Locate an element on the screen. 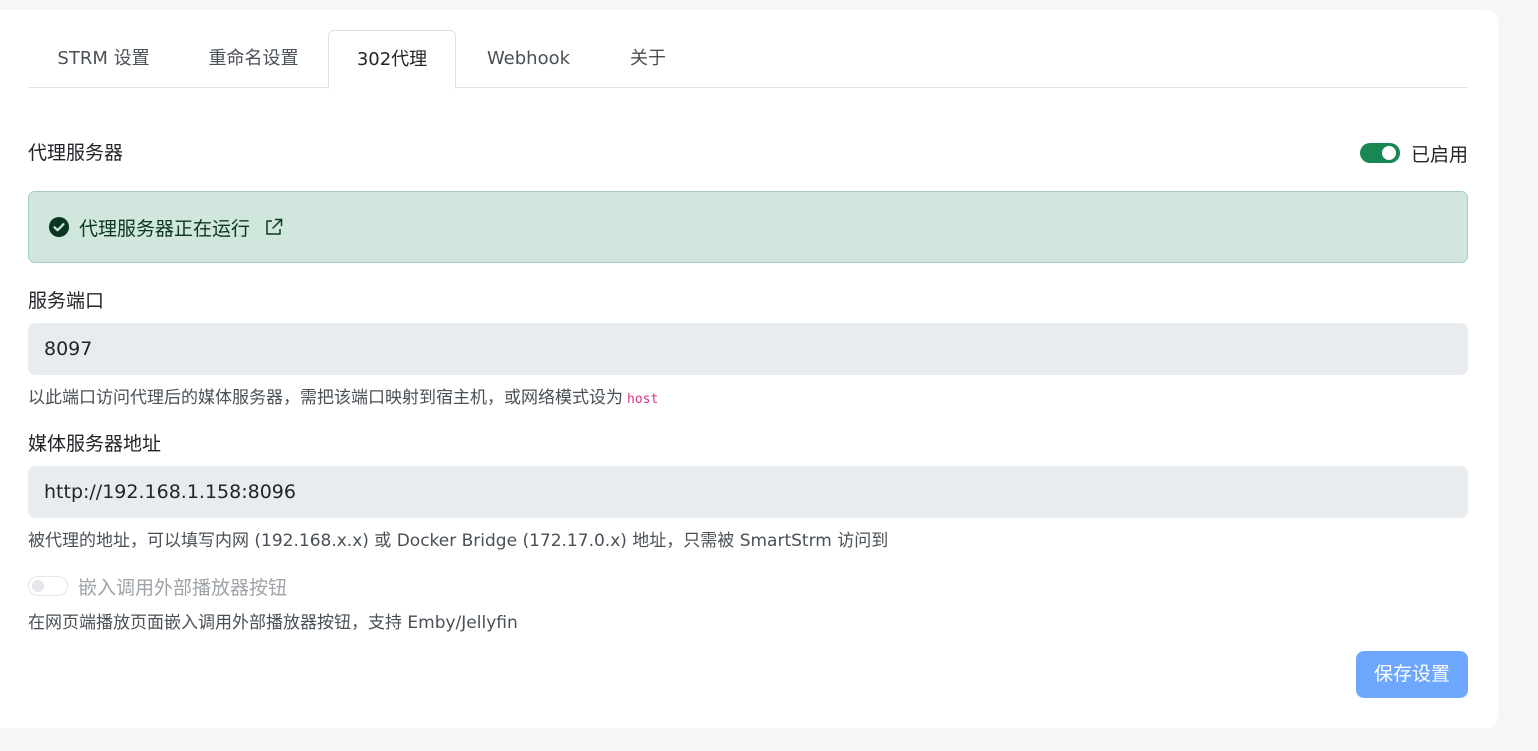 The image size is (1538, 751). settings-tabs: STRM 设置 重命名设置 302代理 Webhook 关于 is located at coordinates (748, 59).